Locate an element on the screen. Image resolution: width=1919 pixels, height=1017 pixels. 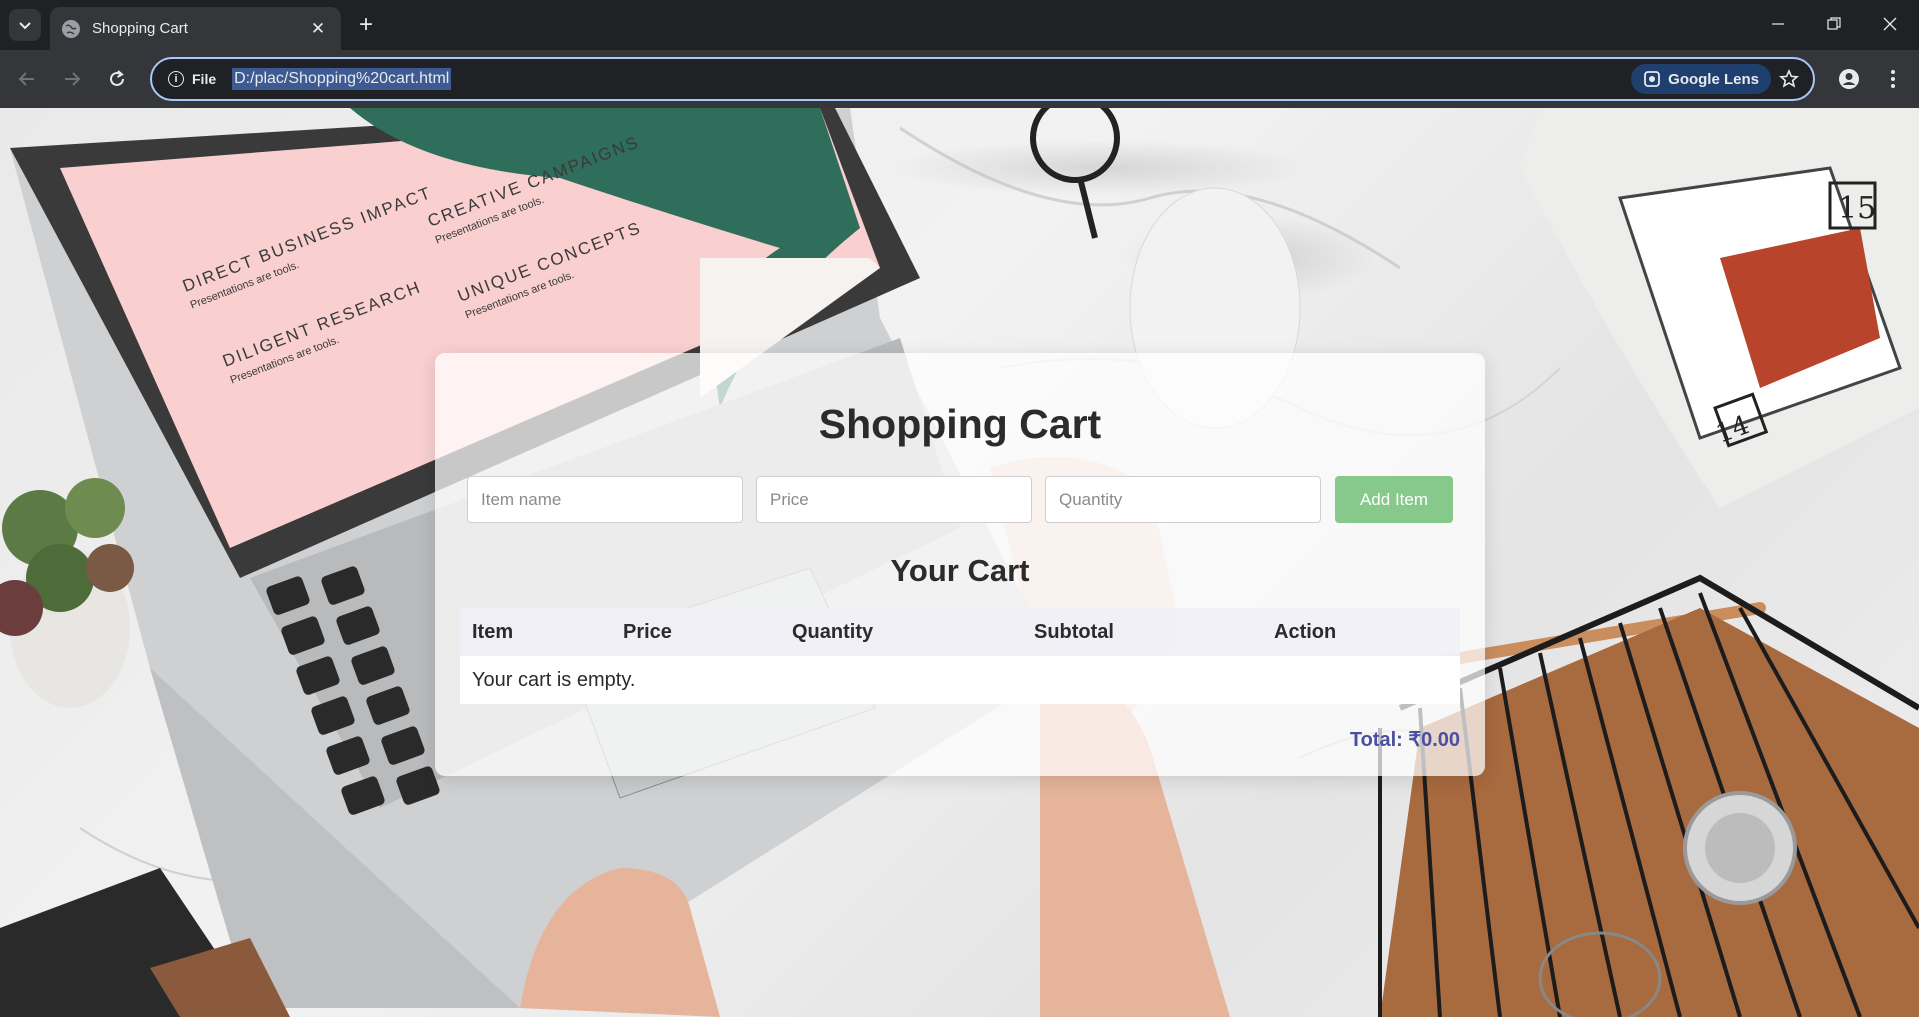
restore-button is located at coordinates (1834, 24).